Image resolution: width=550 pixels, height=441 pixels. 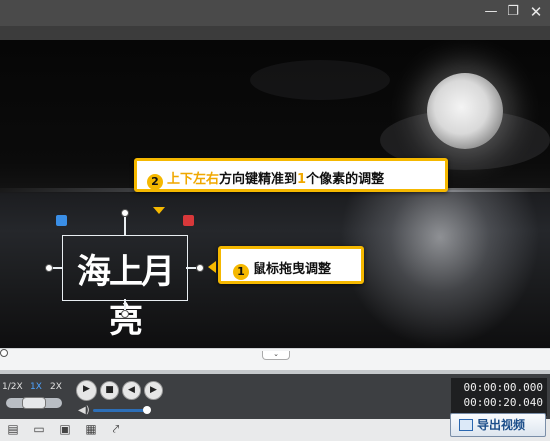 I want to click on arrow-keys-text: 上下左右, so click(x=193, y=179).